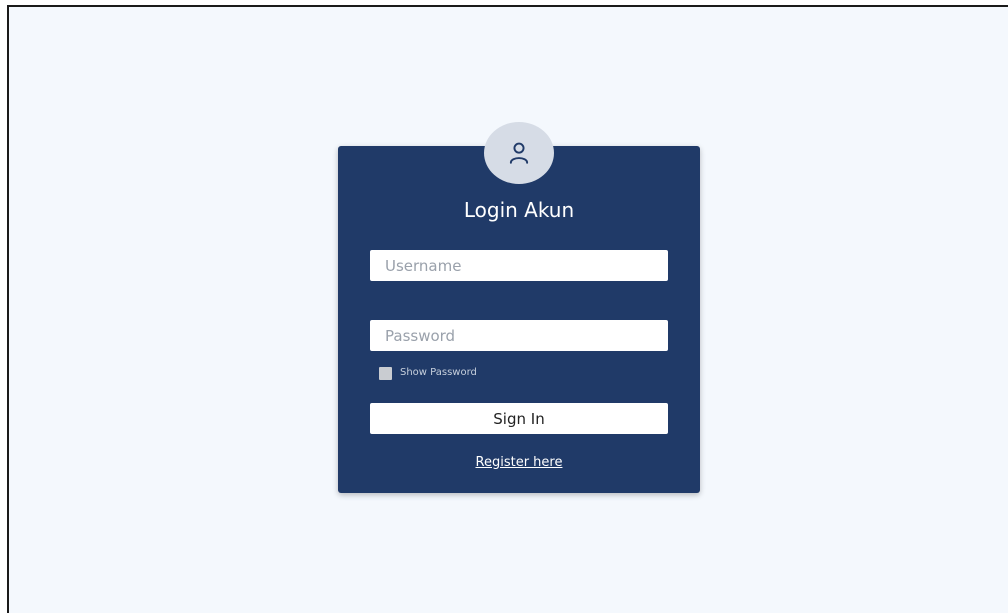 The height and width of the screenshot is (613, 1008). I want to click on user-icon, so click(519, 153).